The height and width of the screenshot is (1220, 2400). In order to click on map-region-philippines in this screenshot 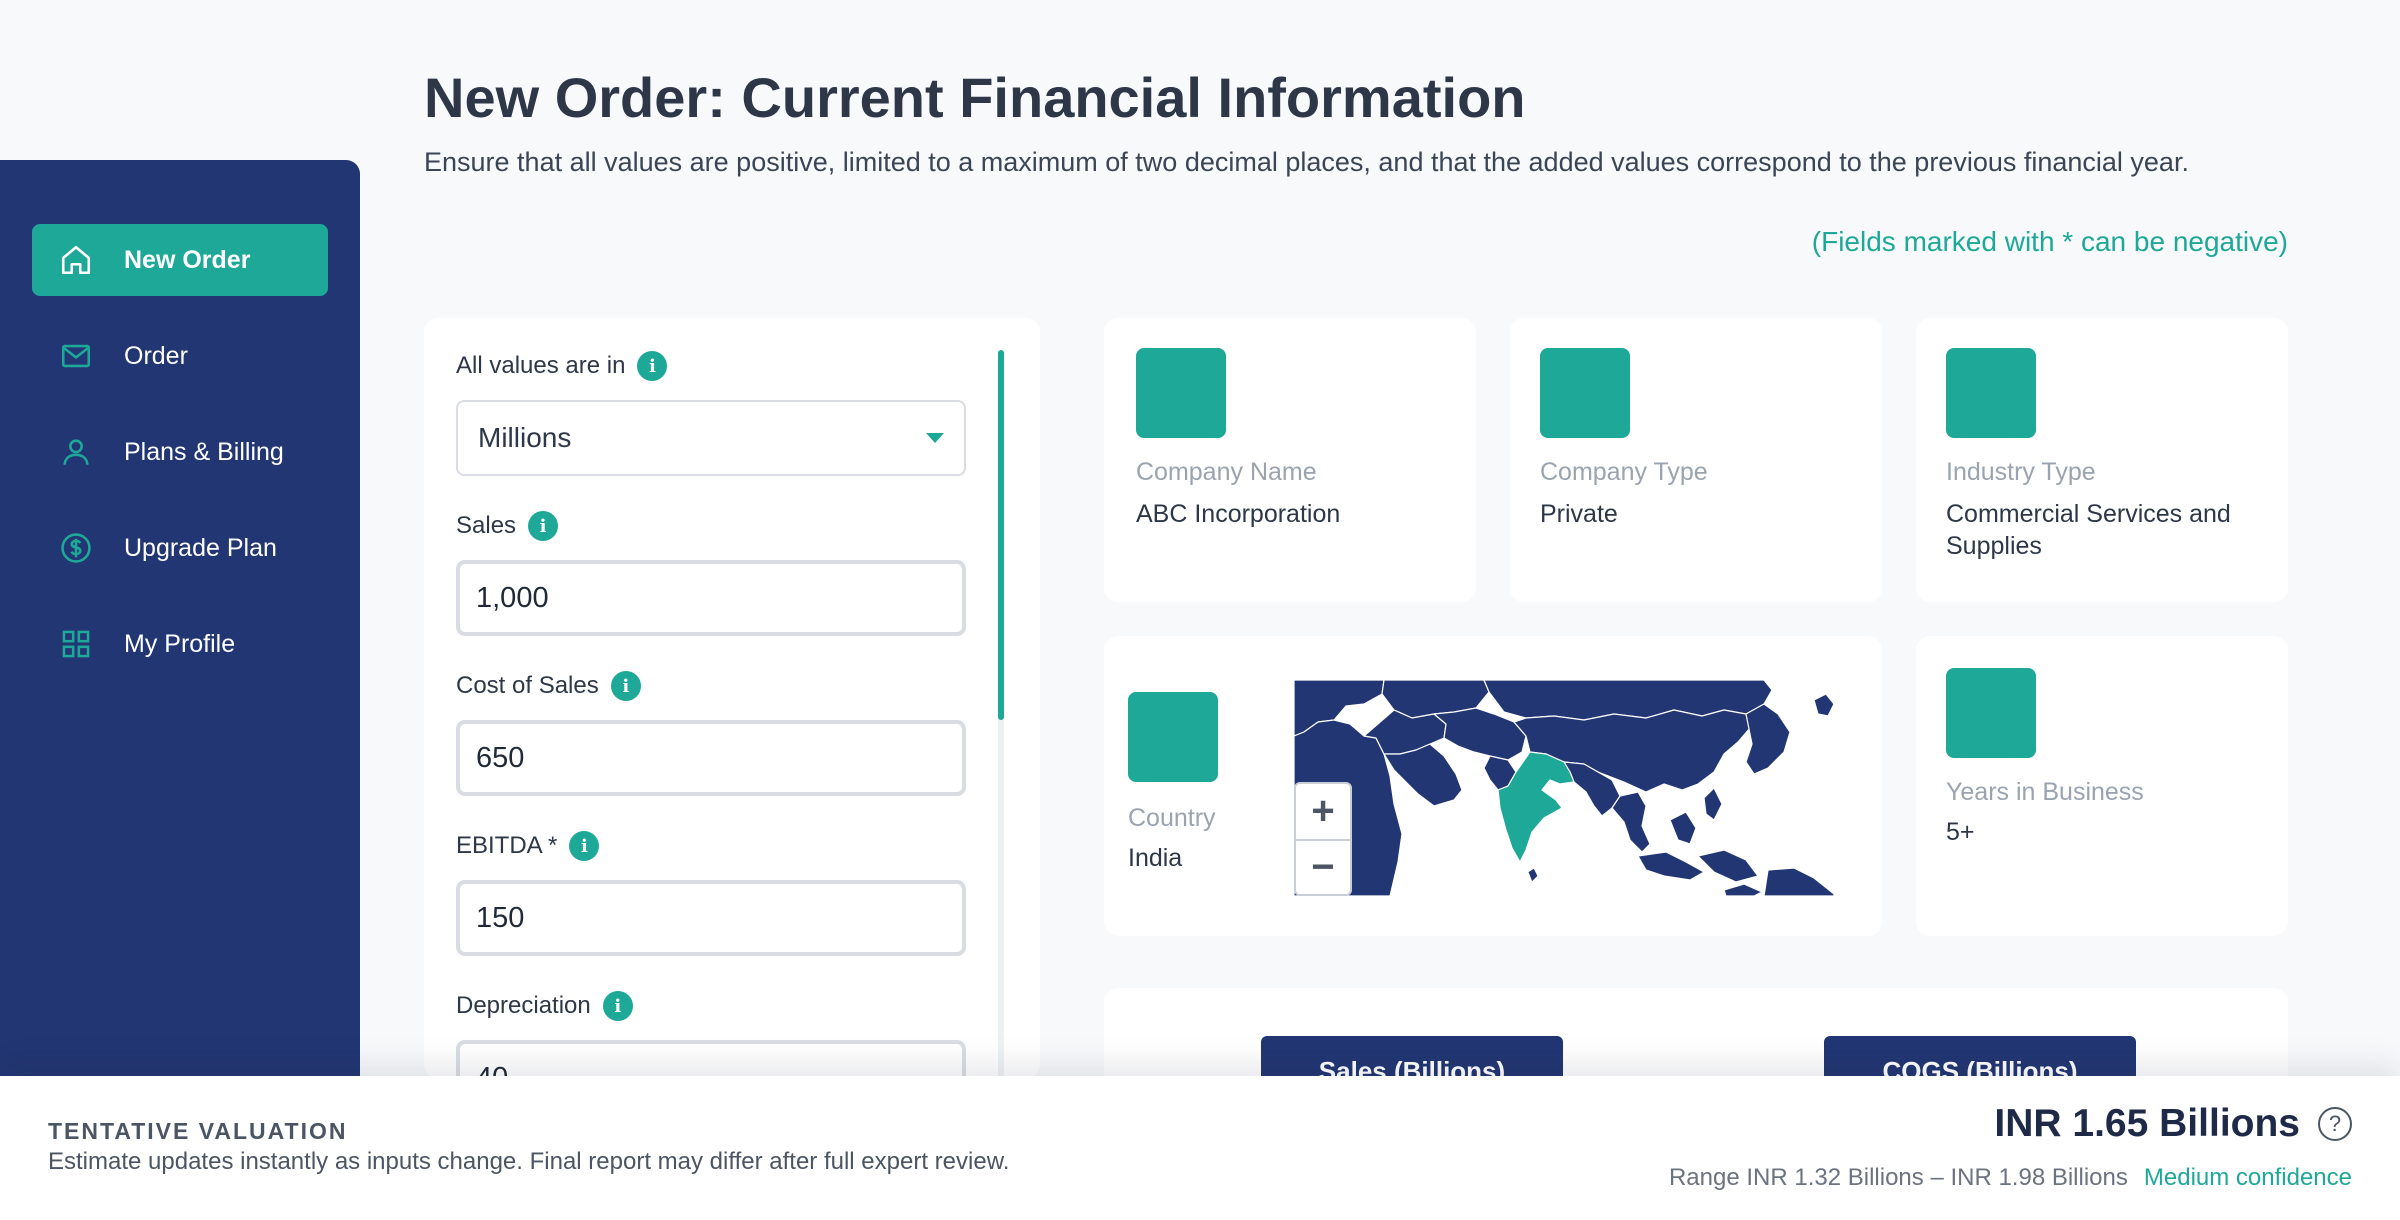, I will do `click(1713, 804)`.